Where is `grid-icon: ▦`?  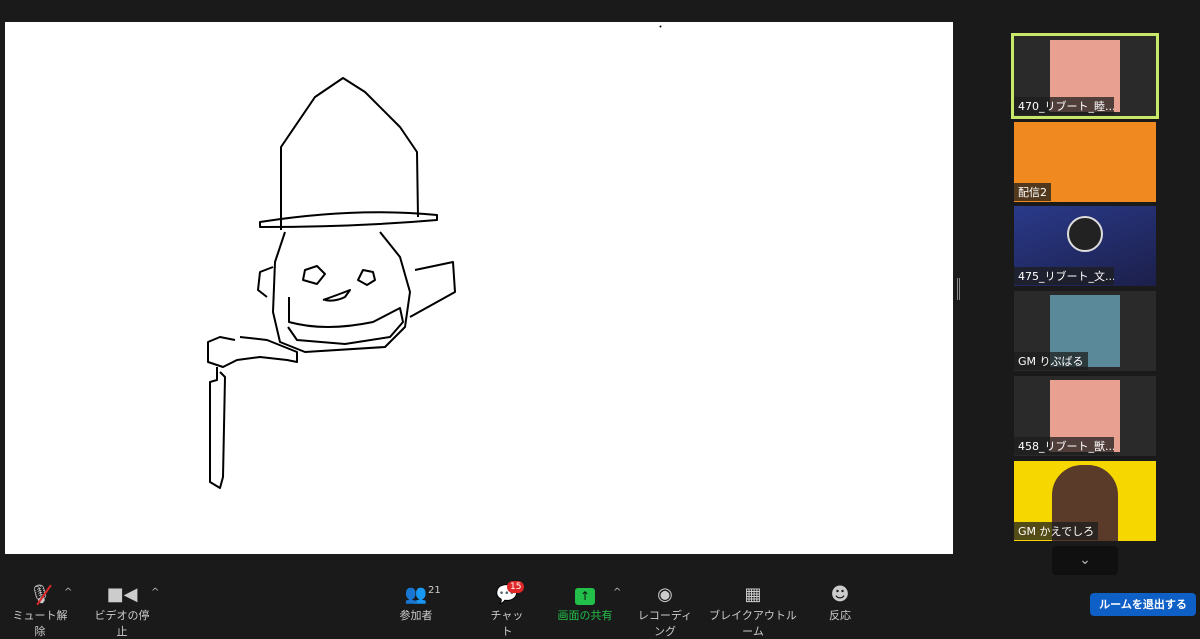
grid-icon: ▦ is located at coordinates (753, 594).